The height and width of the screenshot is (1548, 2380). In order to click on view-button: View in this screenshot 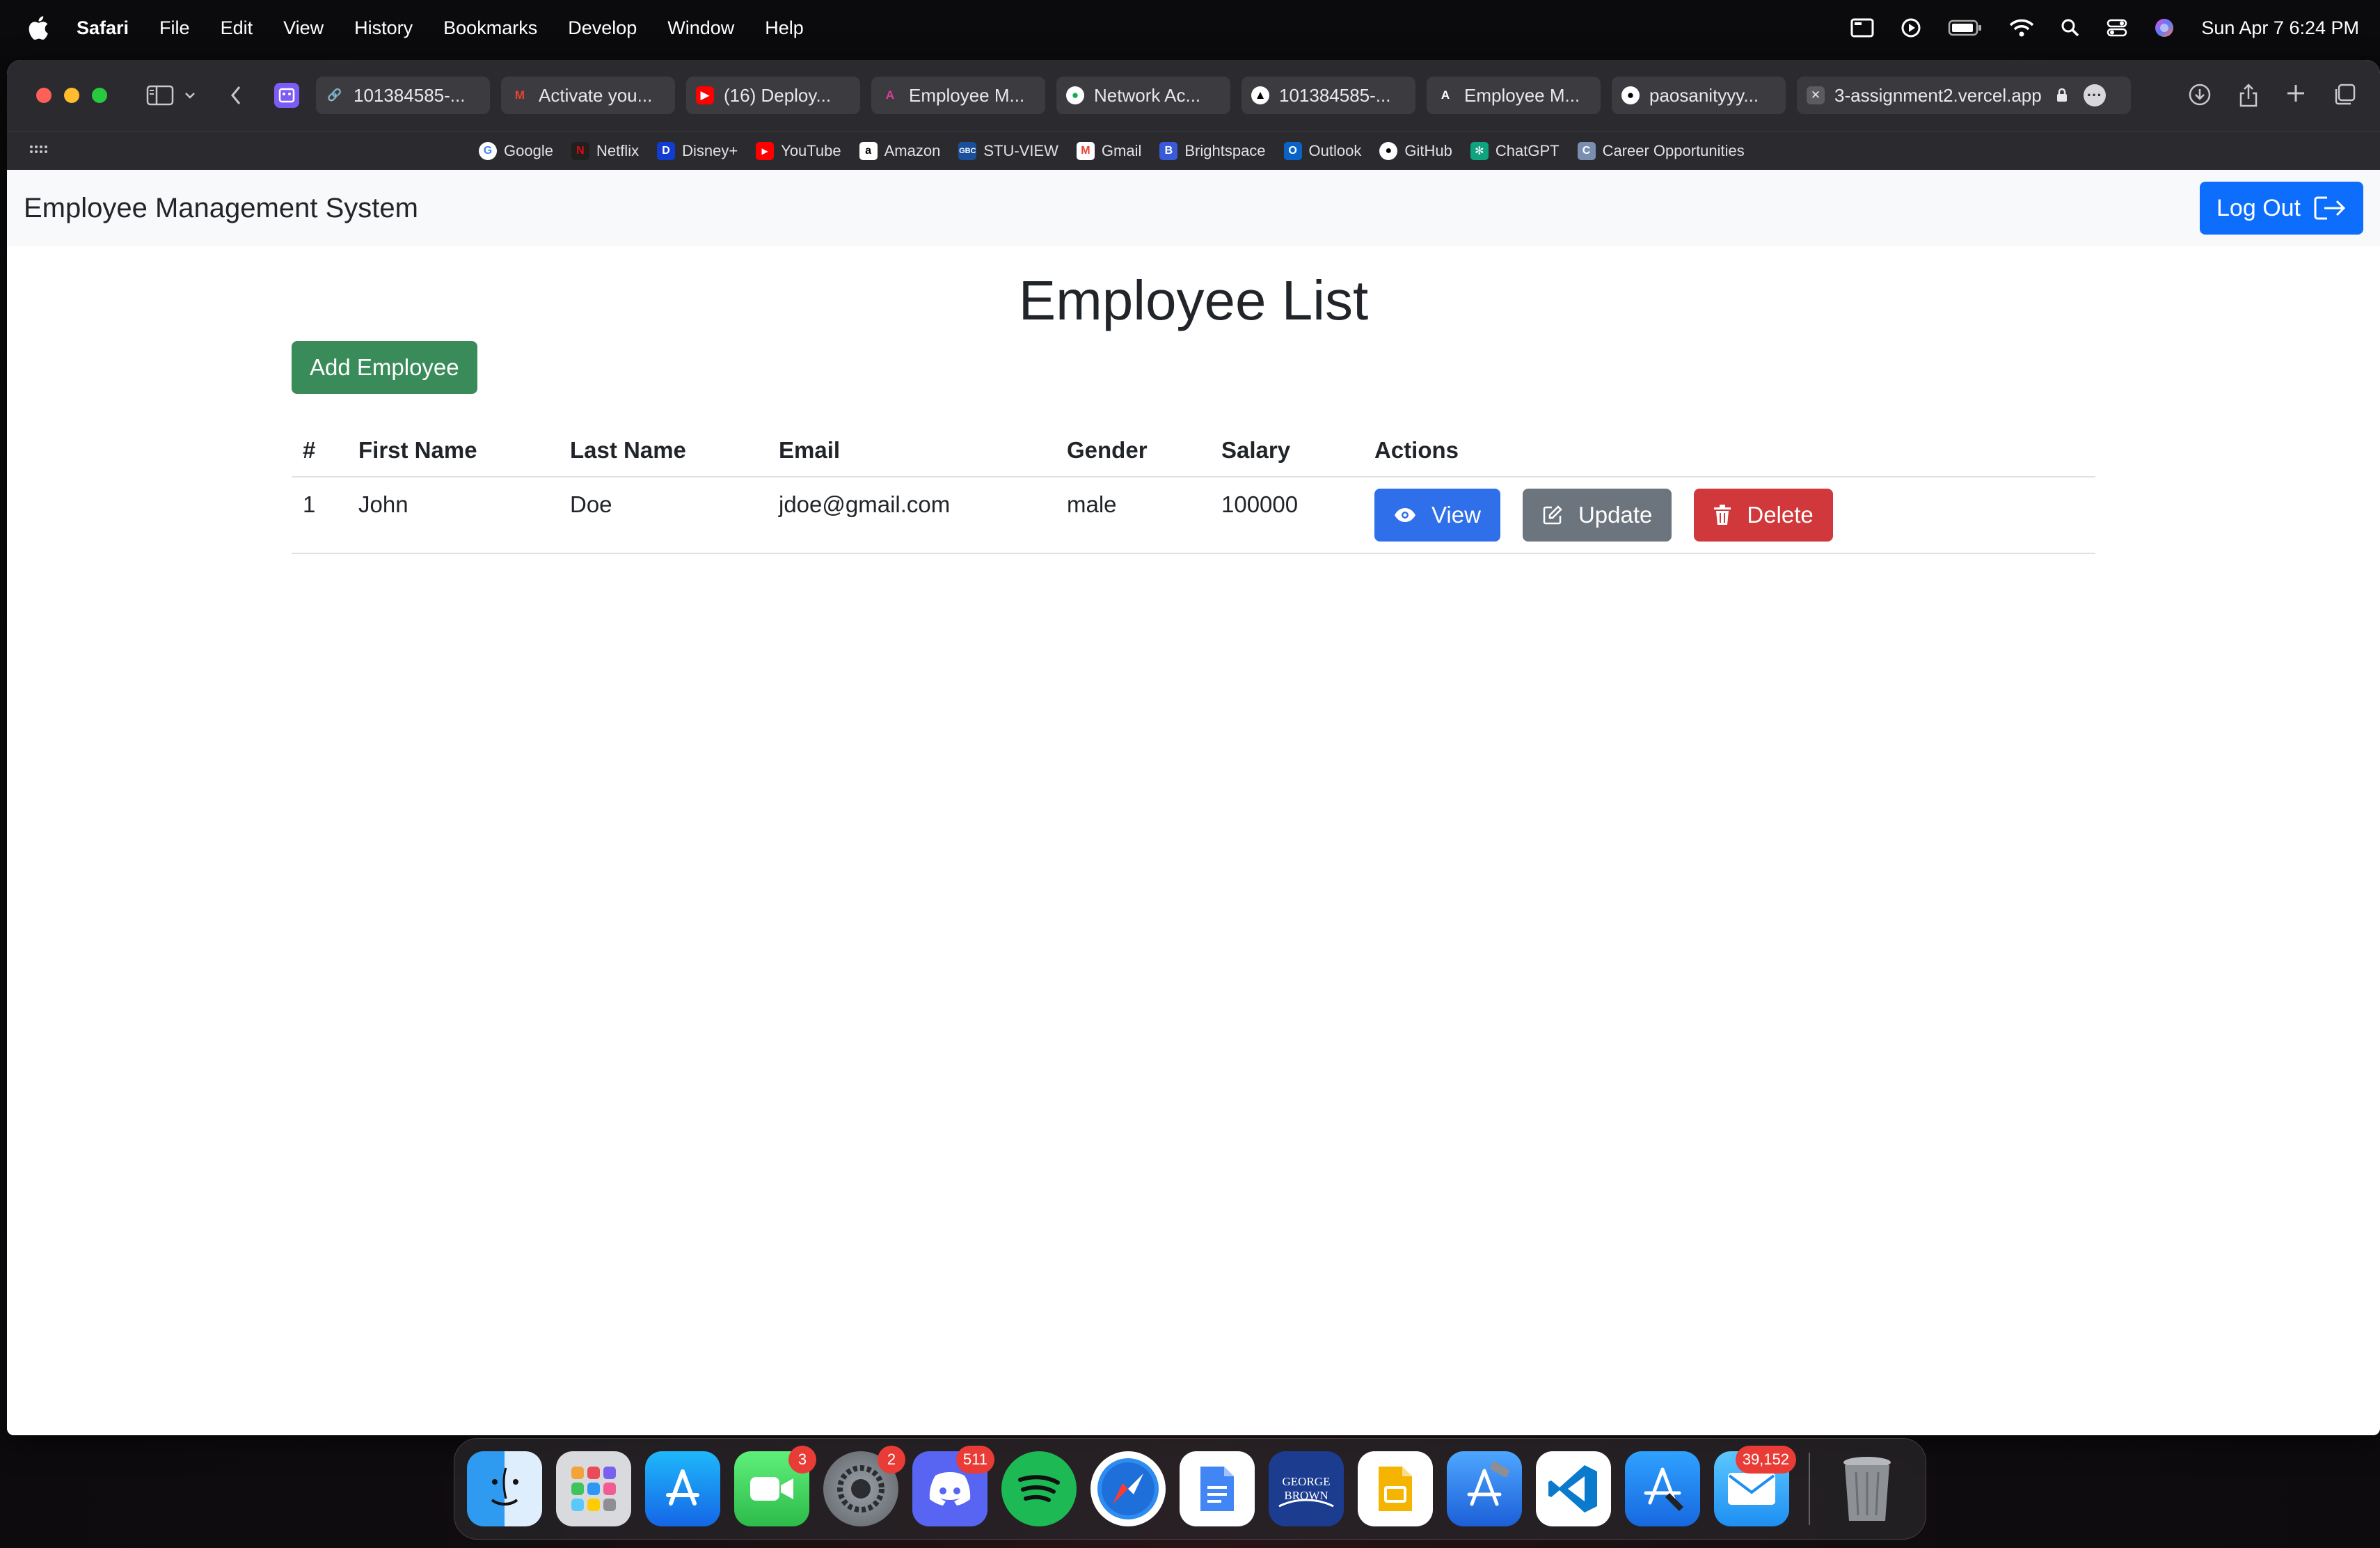, I will do `click(1437, 515)`.